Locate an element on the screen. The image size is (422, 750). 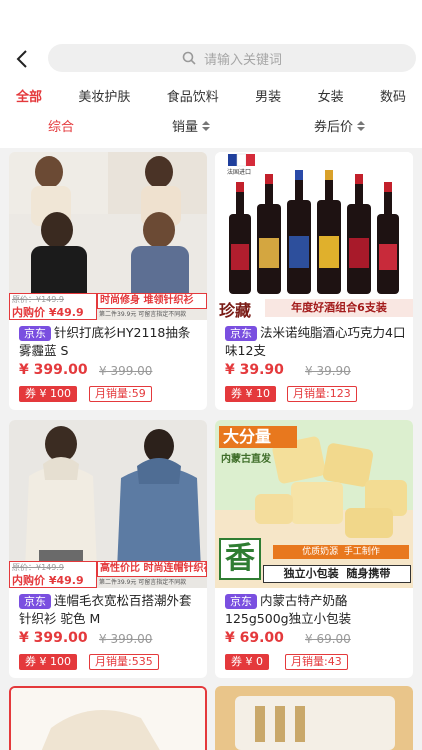
search-placeholder: 请输入关键词 is located at coordinates (242, 60).